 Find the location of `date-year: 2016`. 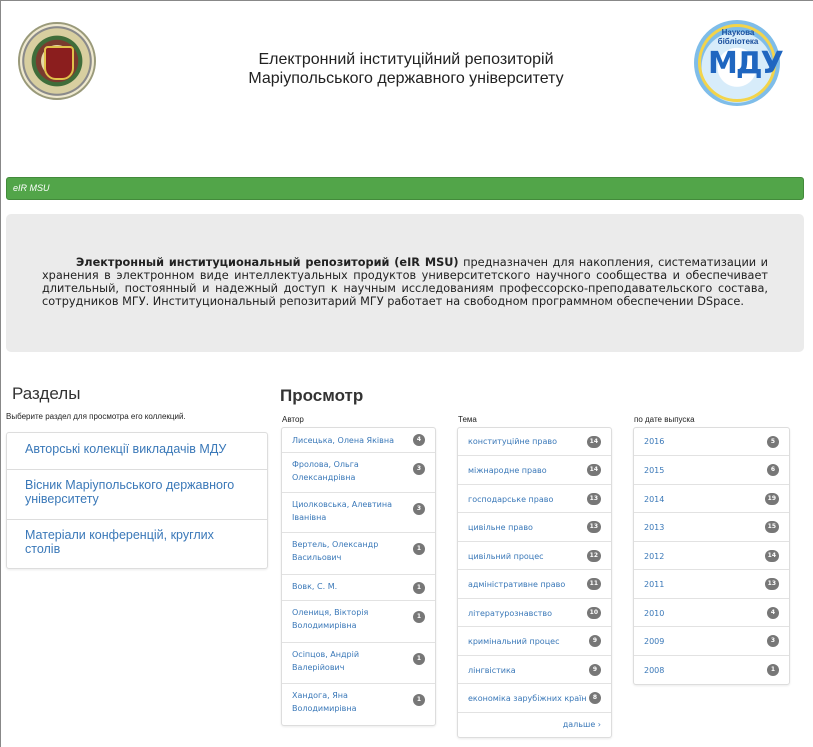

date-year: 2016 is located at coordinates (654, 441).